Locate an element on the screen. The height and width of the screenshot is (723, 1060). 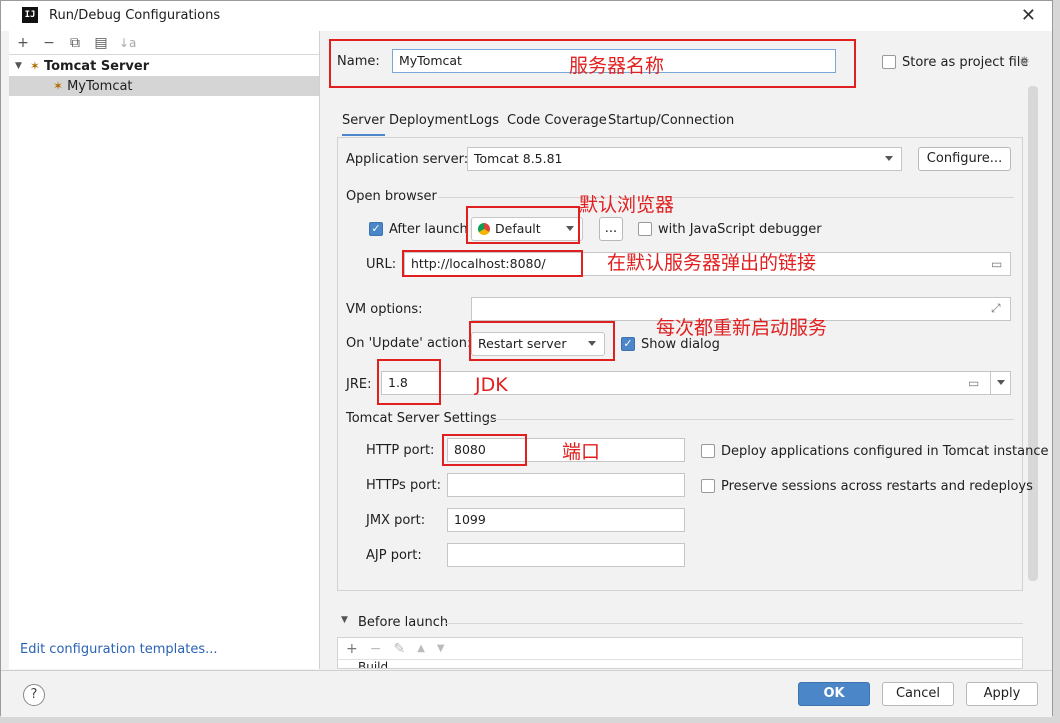
https-port-input is located at coordinates (566, 485).